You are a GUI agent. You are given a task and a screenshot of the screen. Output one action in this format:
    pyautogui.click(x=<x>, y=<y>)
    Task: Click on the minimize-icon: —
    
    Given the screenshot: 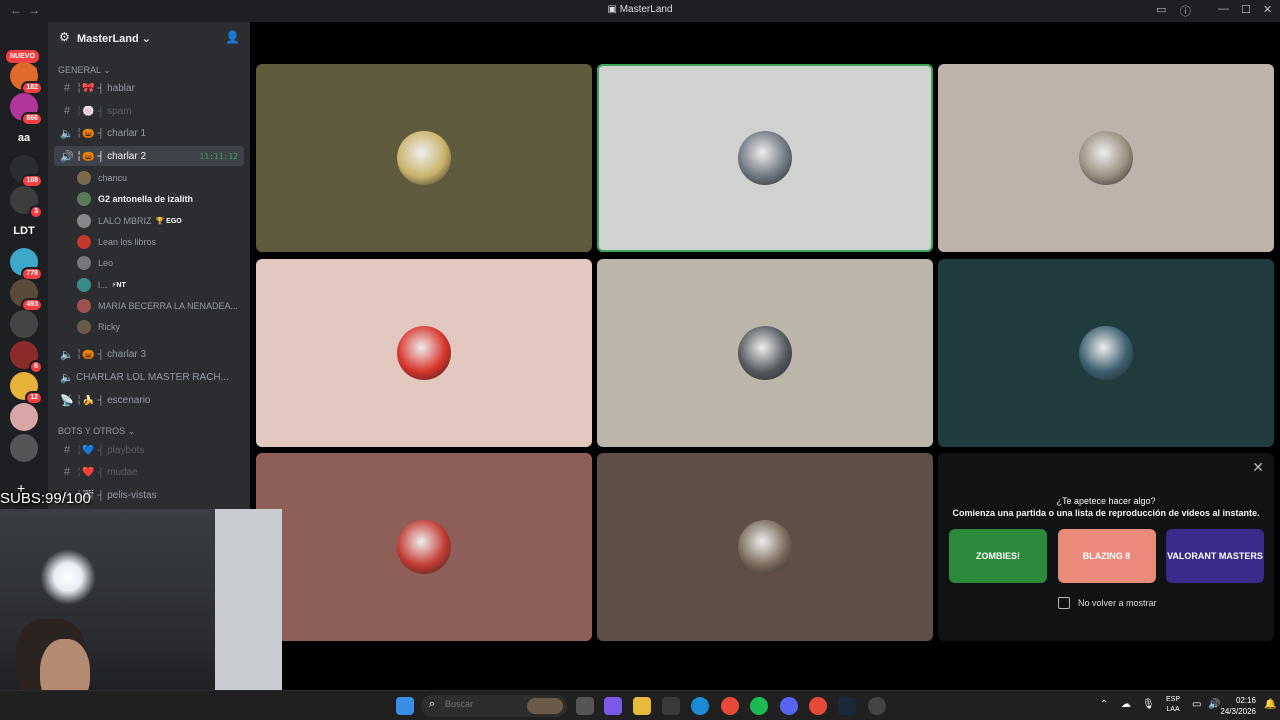 What is the action you would take?
    pyautogui.click(x=1223, y=9)
    